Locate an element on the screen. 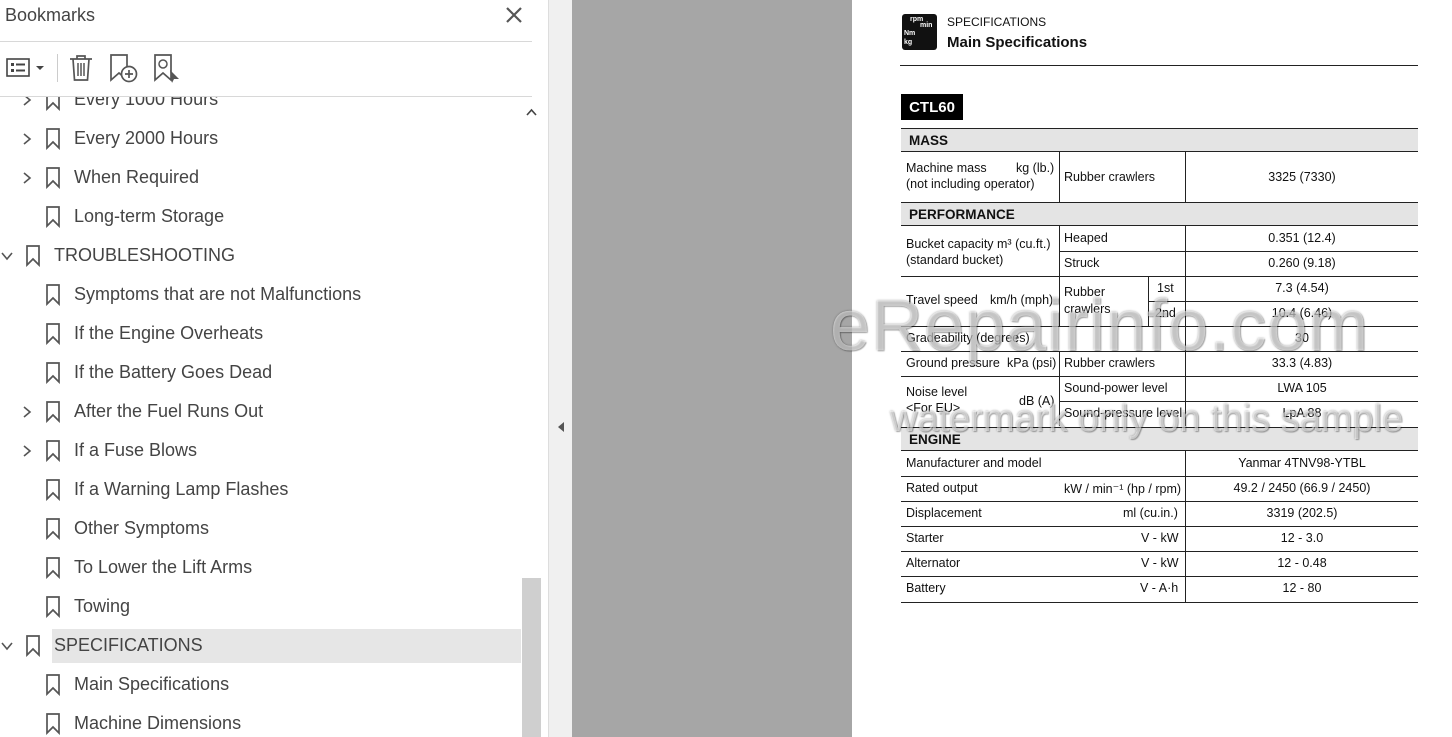  panel-splitter is located at coordinates (560, 368).